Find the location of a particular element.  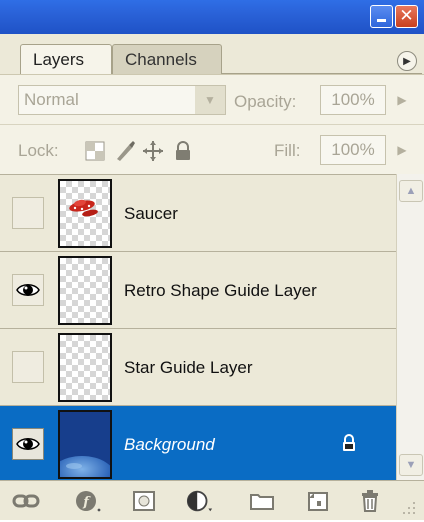

lock-image-pixels-icon is located at coordinates (125, 151).